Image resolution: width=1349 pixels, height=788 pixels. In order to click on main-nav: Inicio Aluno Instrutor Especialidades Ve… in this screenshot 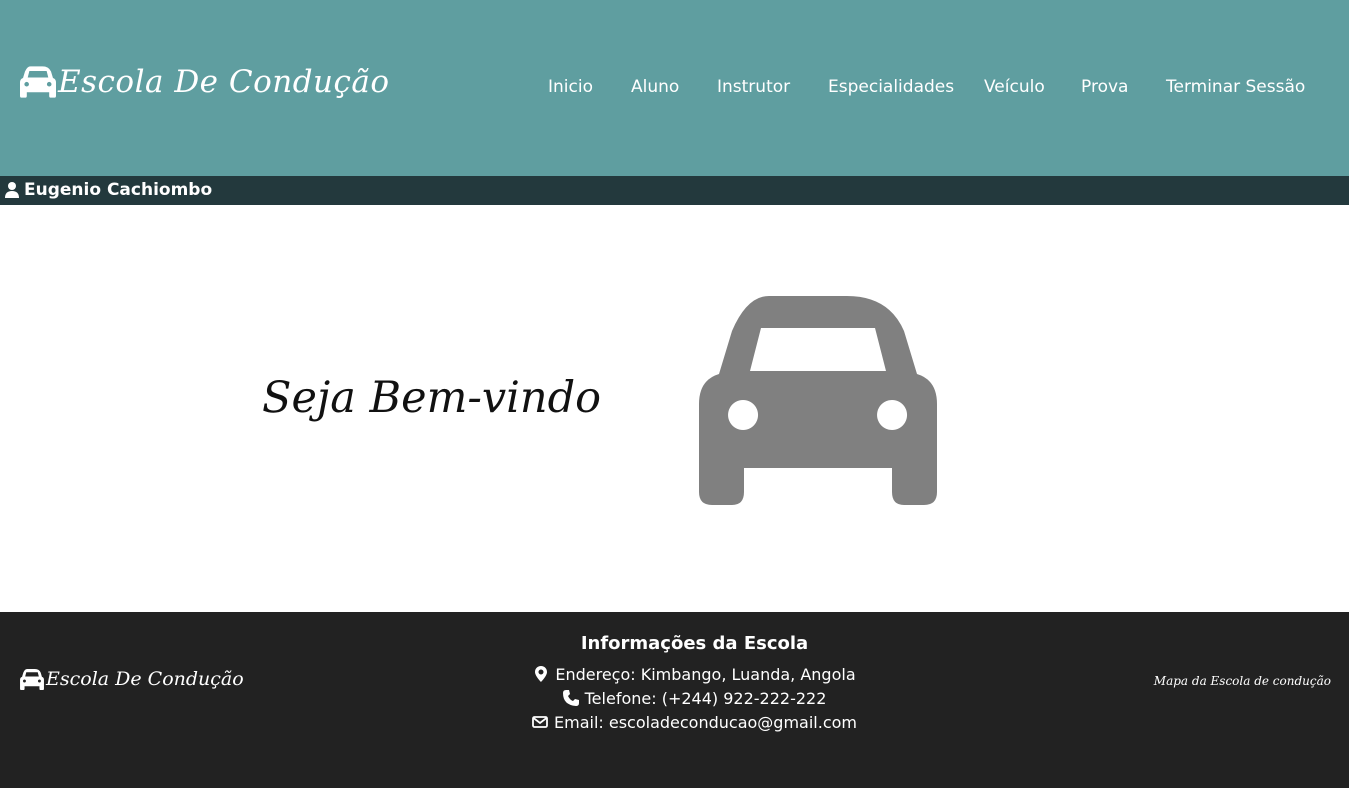, I will do `click(674, 88)`.